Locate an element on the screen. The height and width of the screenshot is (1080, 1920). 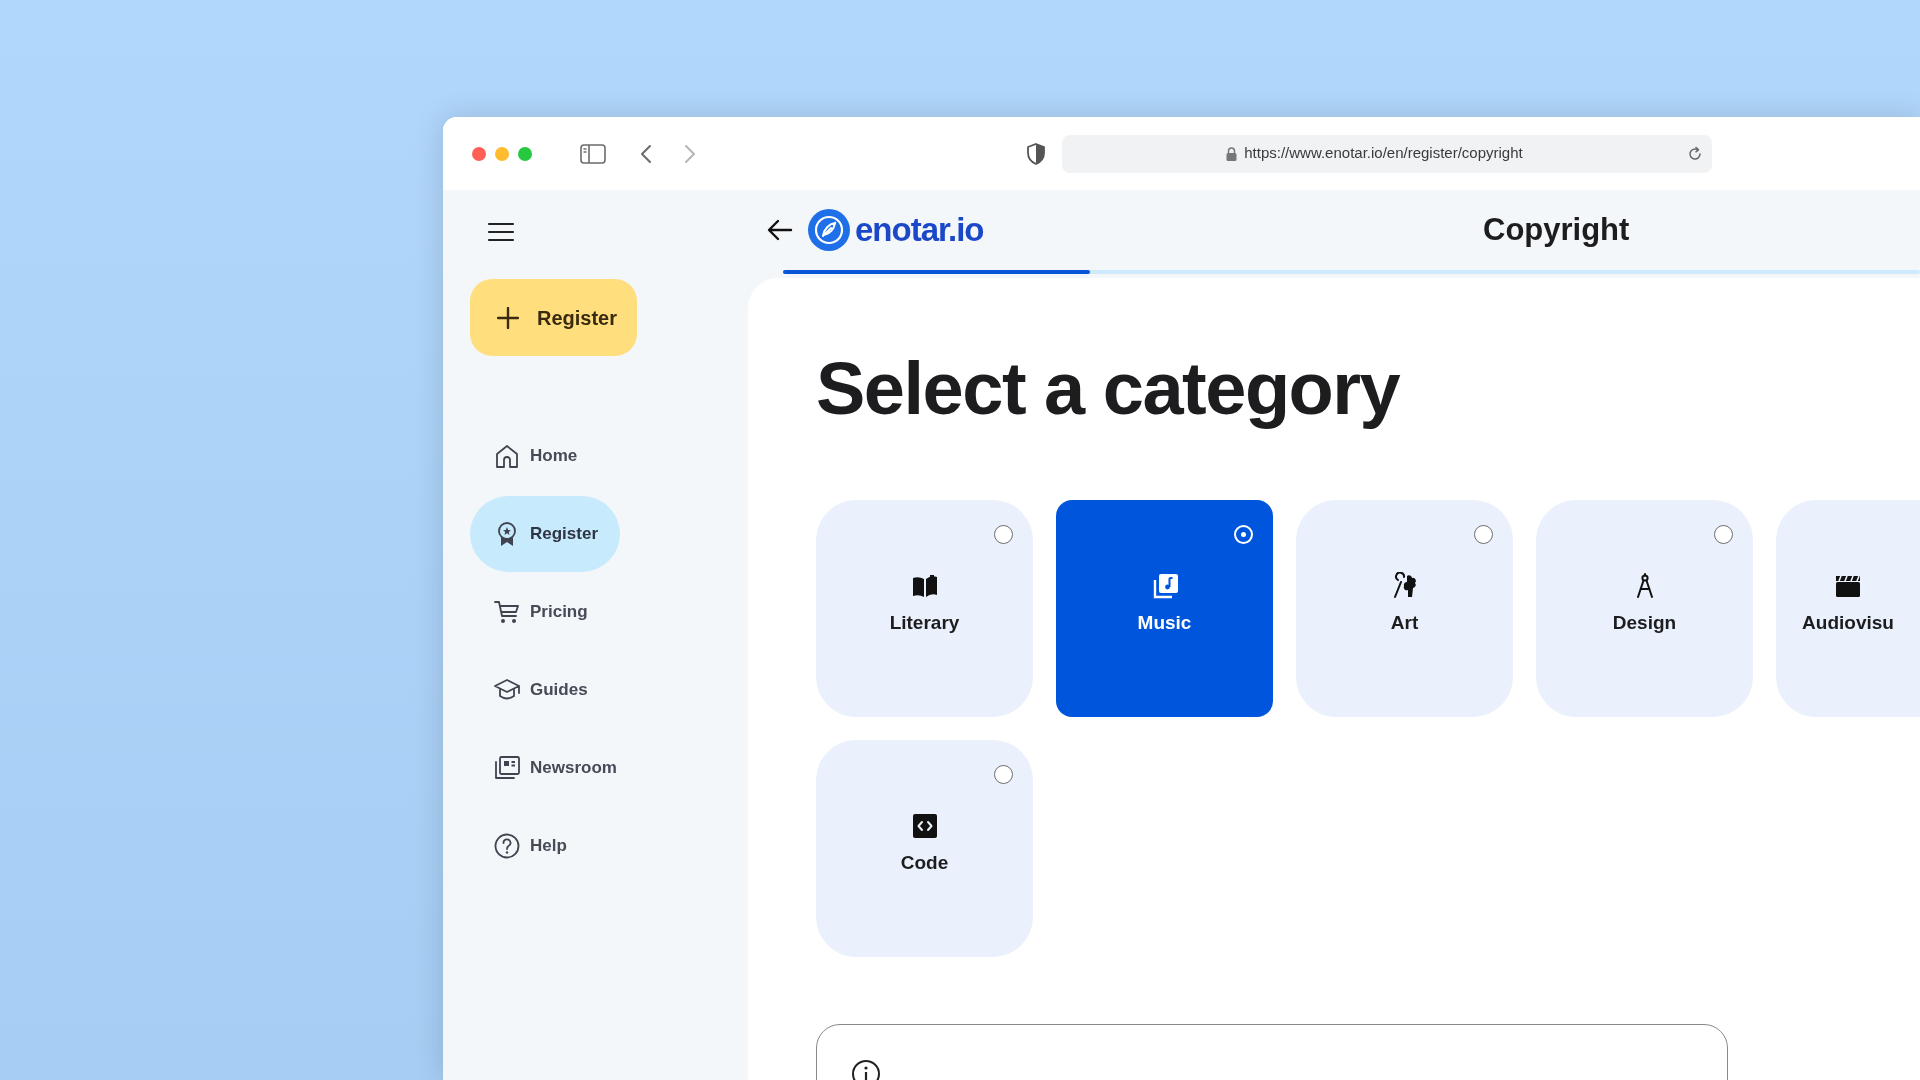
logo-text: enotar.io is located at coordinates (919, 230).